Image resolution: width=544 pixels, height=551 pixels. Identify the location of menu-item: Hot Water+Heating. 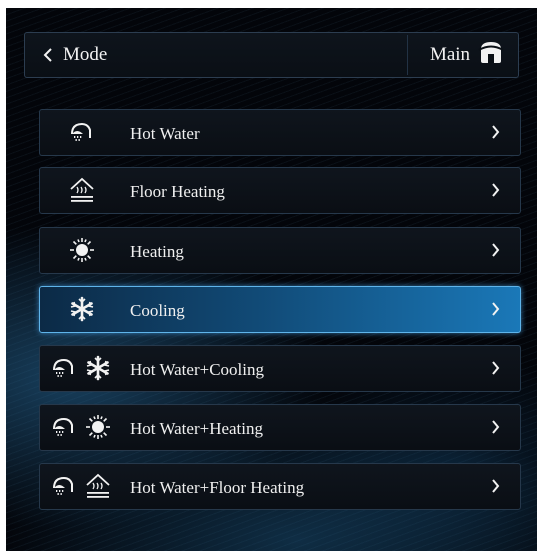
(280, 427).